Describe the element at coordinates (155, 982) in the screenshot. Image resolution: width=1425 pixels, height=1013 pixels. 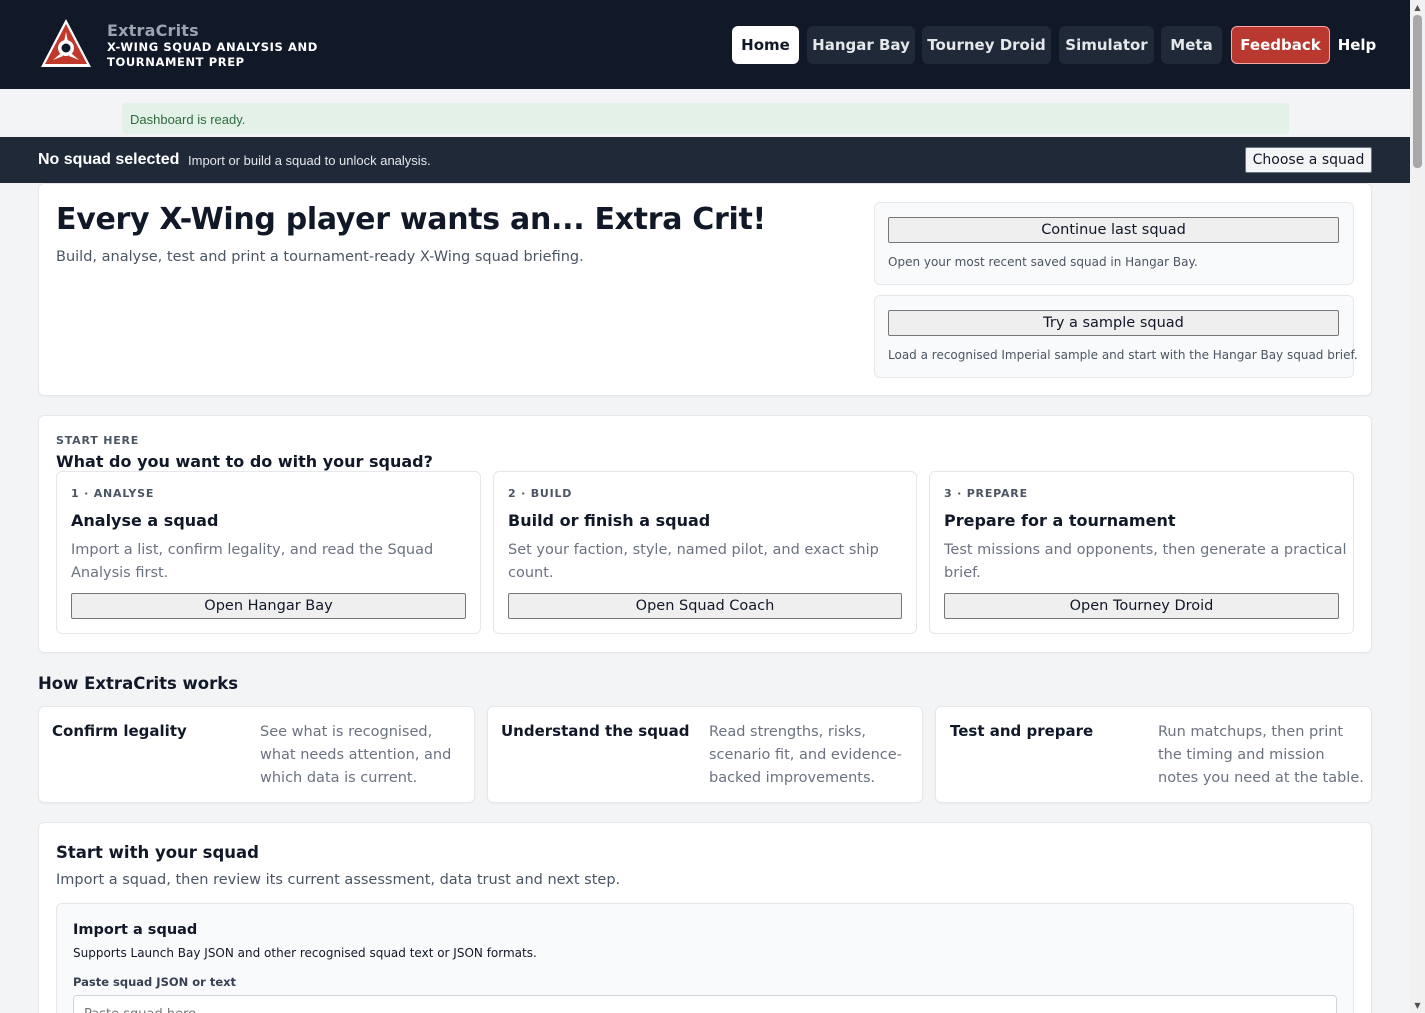
I see `squad-text-label: Paste squad JSON or text` at that location.